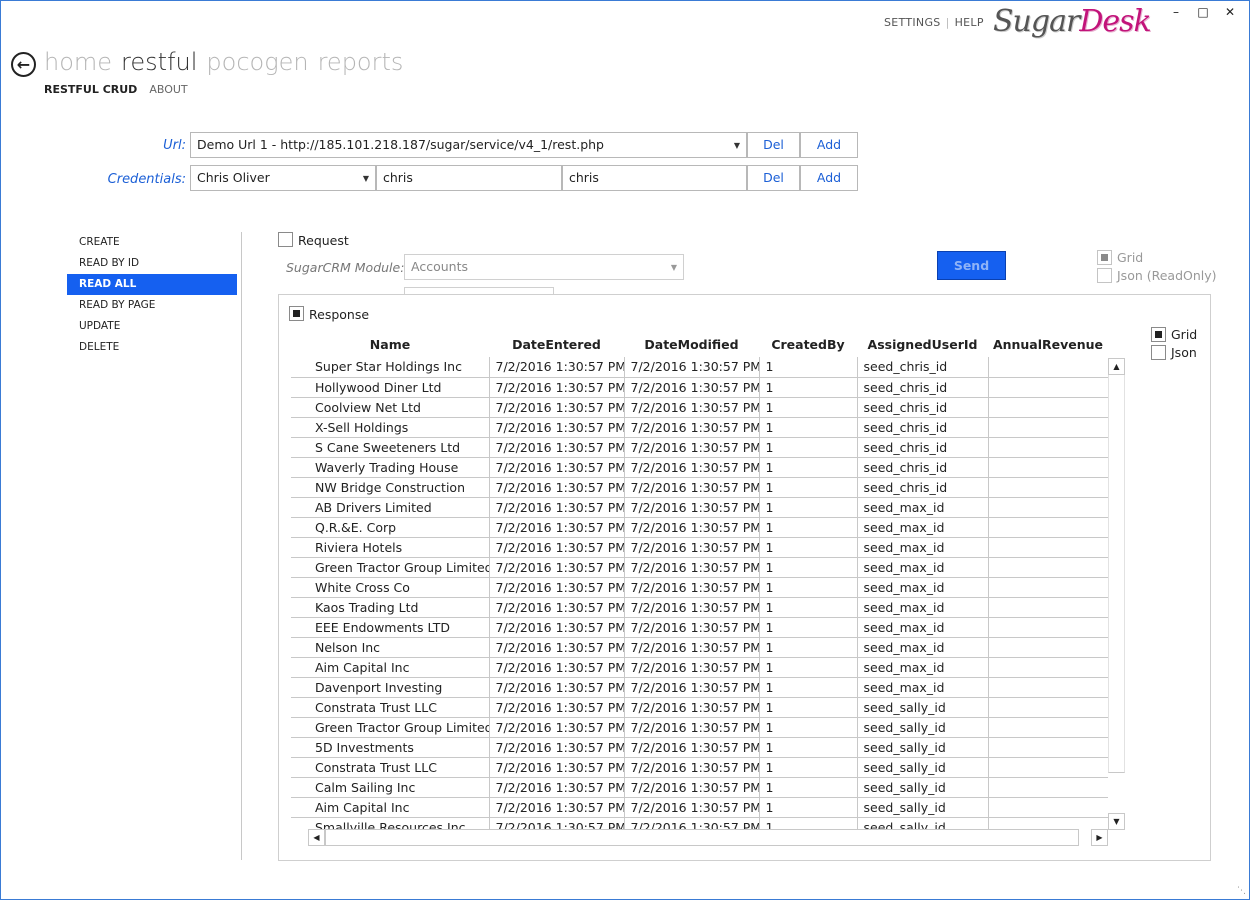 The height and width of the screenshot is (900, 1250). I want to click on column-header: Name, so click(390, 344).